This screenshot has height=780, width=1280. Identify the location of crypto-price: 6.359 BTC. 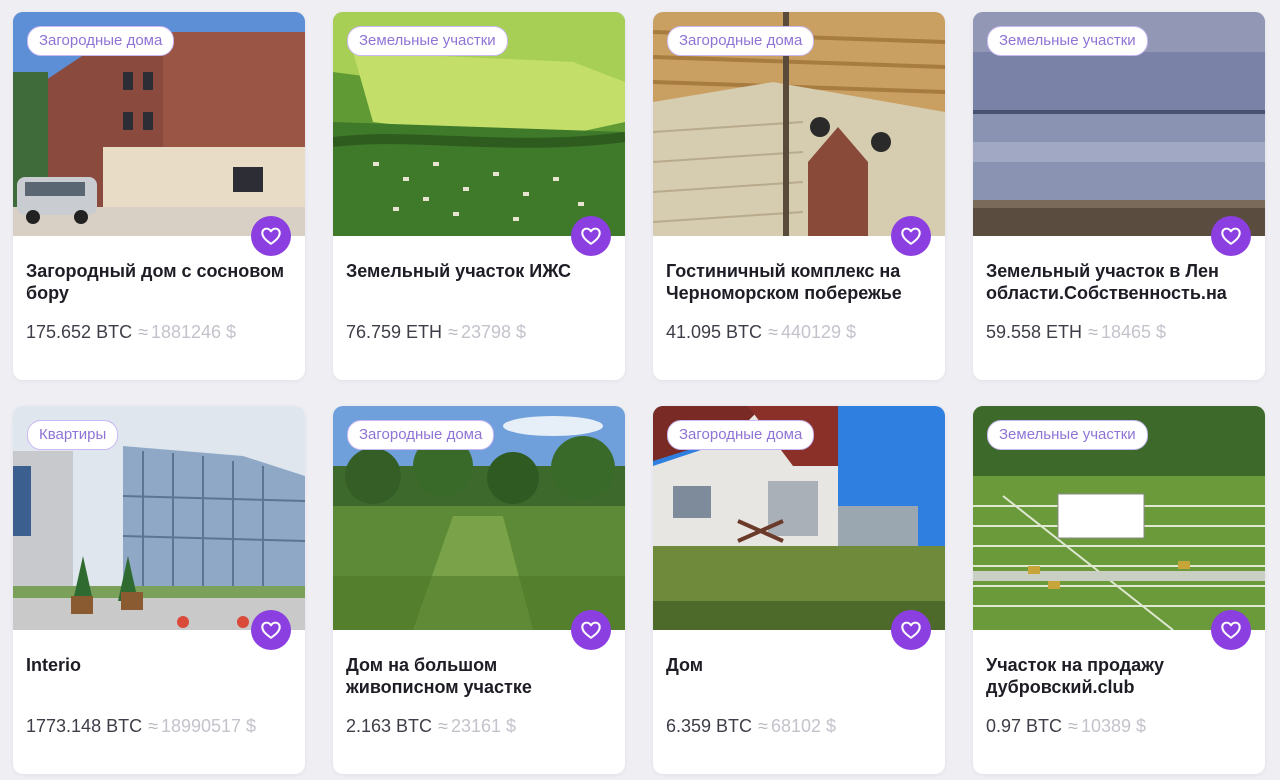
(709, 726).